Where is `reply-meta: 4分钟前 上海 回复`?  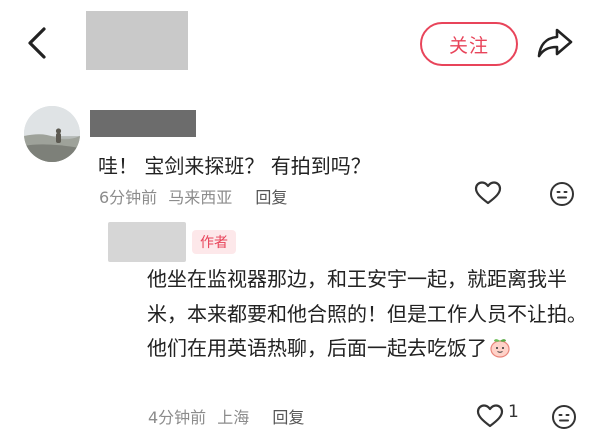
reply-meta: 4分钟前 上海 回复 is located at coordinates (229, 416).